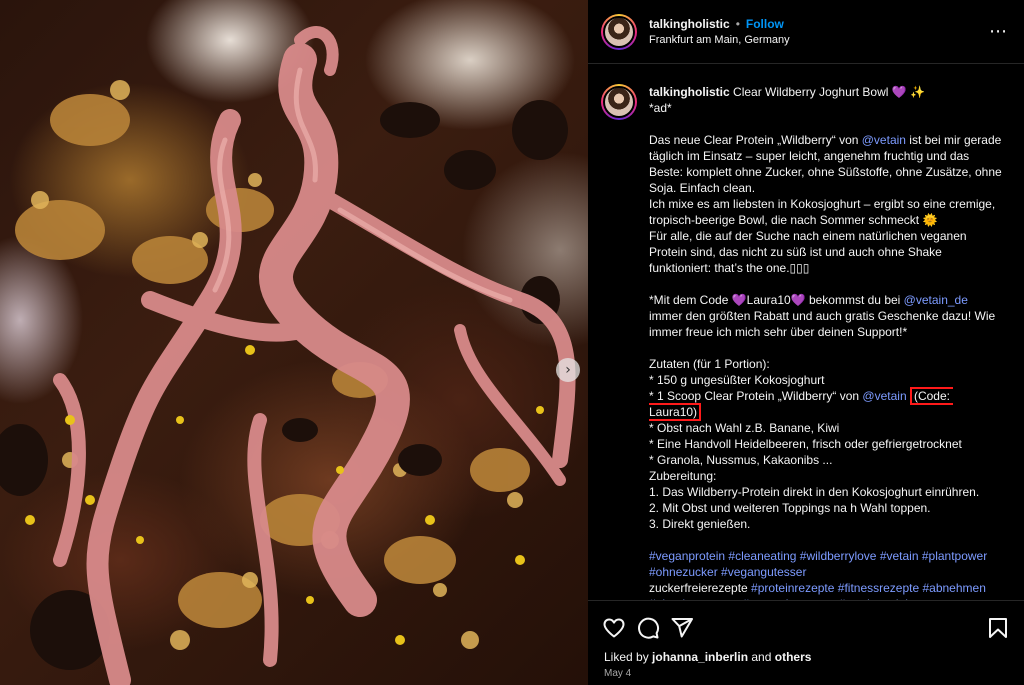 This screenshot has width=1024, height=685. I want to click on likes-summary: Liked by johanna_inberlin and others, so click(708, 657).